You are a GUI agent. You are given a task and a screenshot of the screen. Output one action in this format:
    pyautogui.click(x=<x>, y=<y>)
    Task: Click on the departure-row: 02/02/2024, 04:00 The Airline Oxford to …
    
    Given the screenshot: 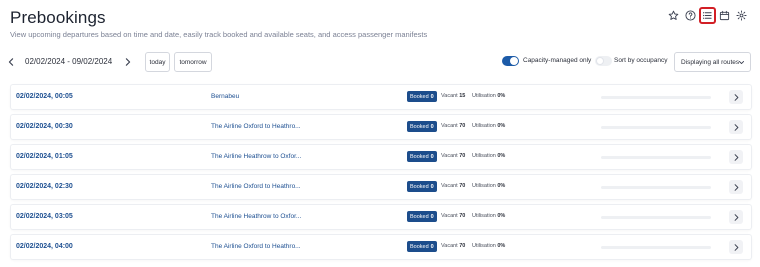 What is the action you would take?
    pyautogui.click(x=381, y=247)
    